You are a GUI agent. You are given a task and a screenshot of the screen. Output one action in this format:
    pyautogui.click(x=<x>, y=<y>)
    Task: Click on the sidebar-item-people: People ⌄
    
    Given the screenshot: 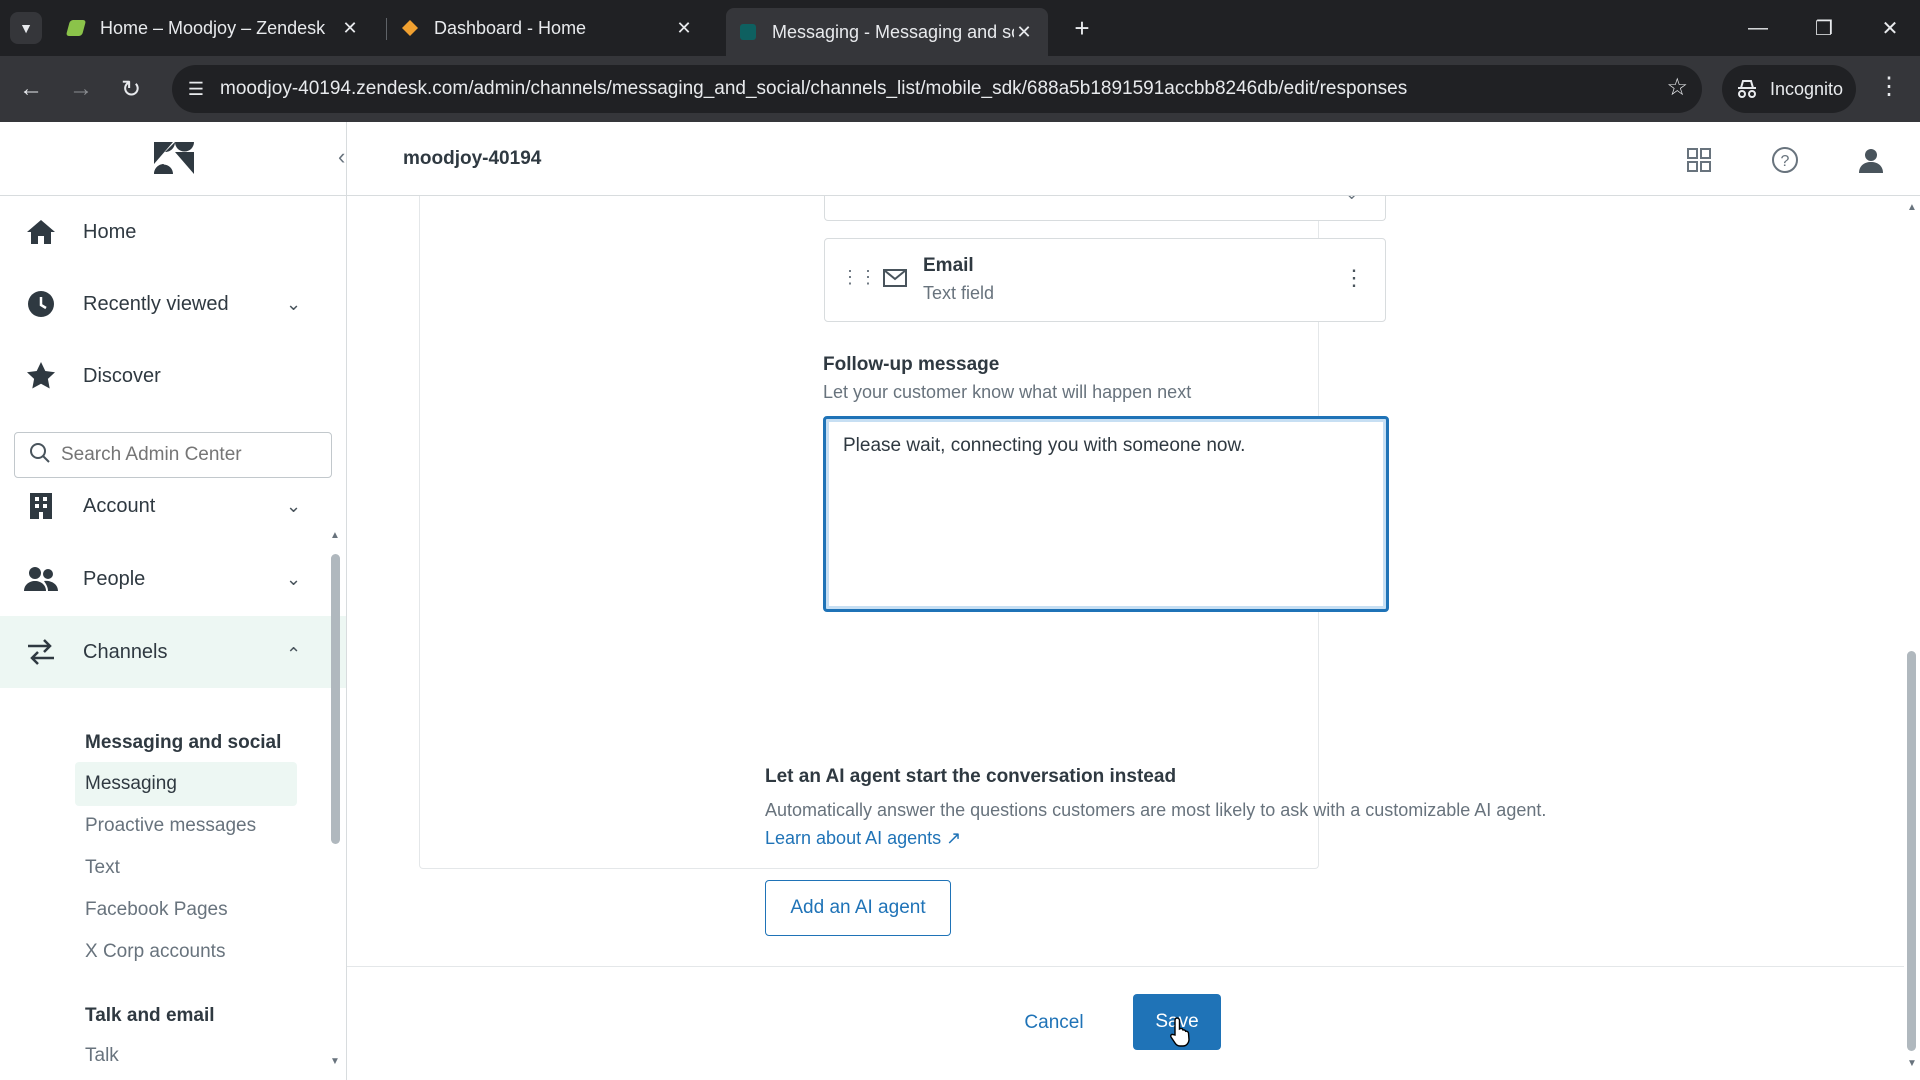 What is the action you would take?
    pyautogui.click(x=173, y=579)
    